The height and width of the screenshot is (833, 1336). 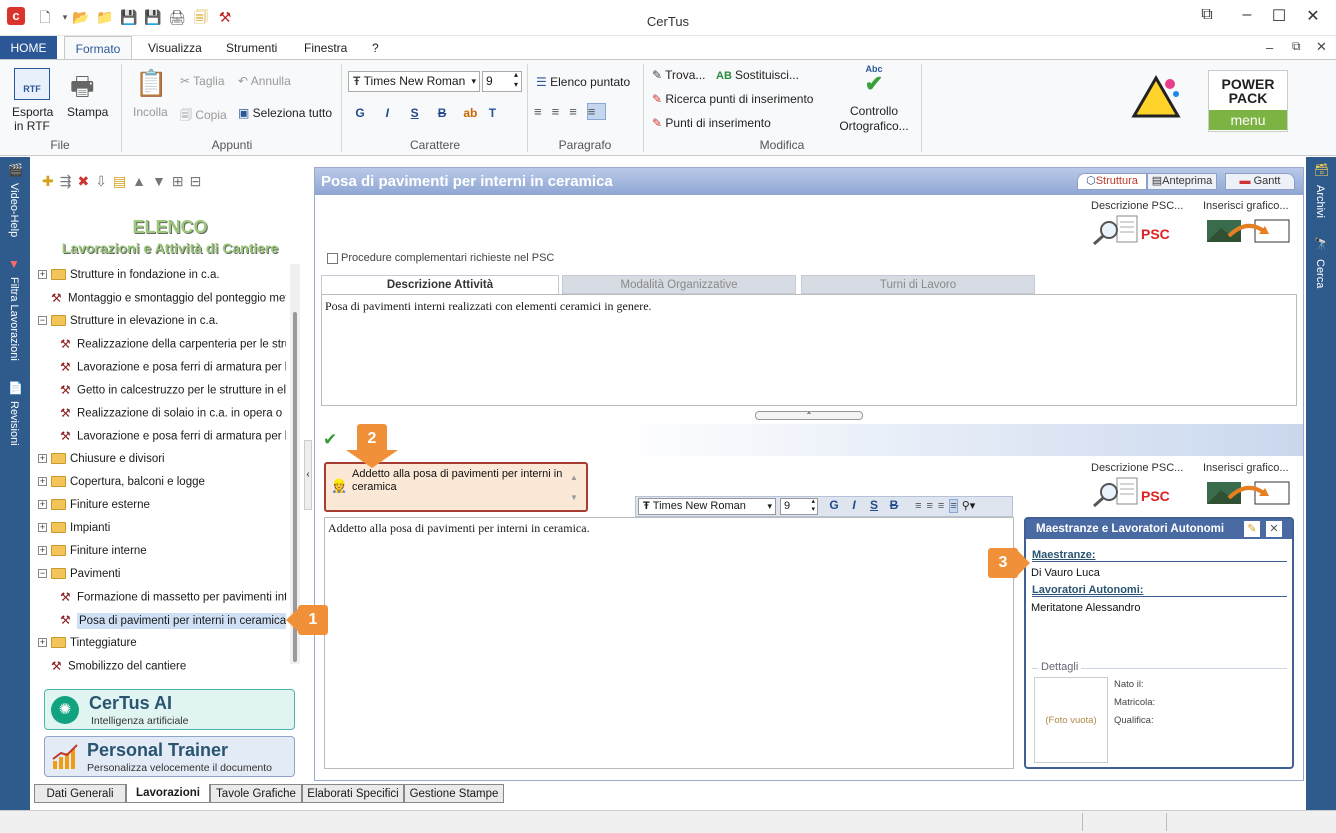 I want to click on highlight-icon: ab, so click(x=470, y=113).